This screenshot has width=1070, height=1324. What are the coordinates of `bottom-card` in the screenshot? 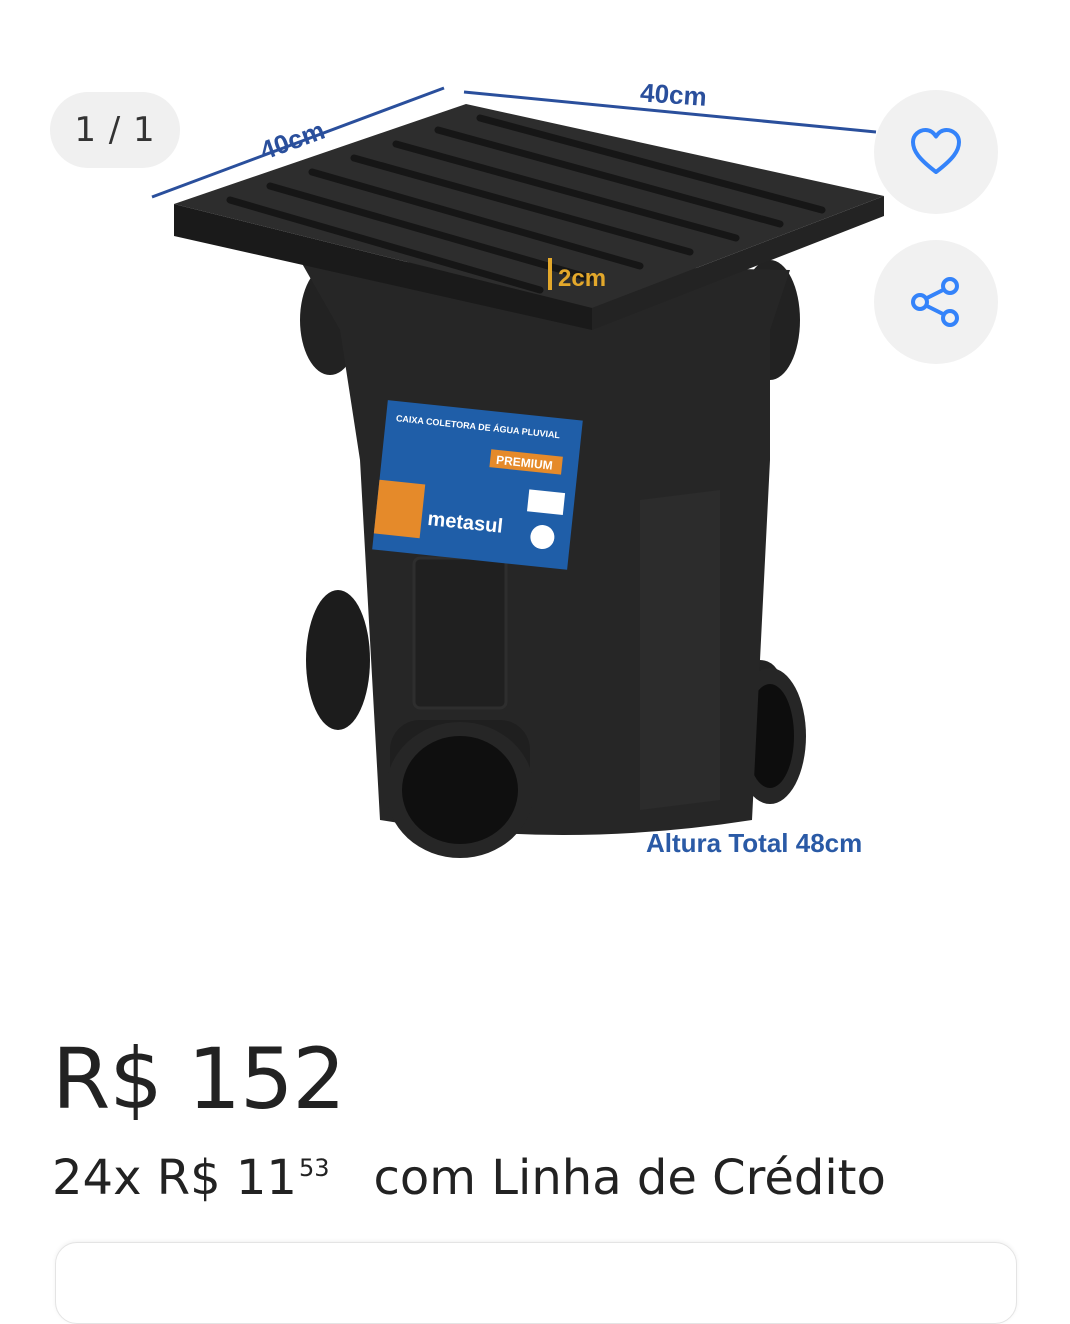 It's located at (536, 1283).